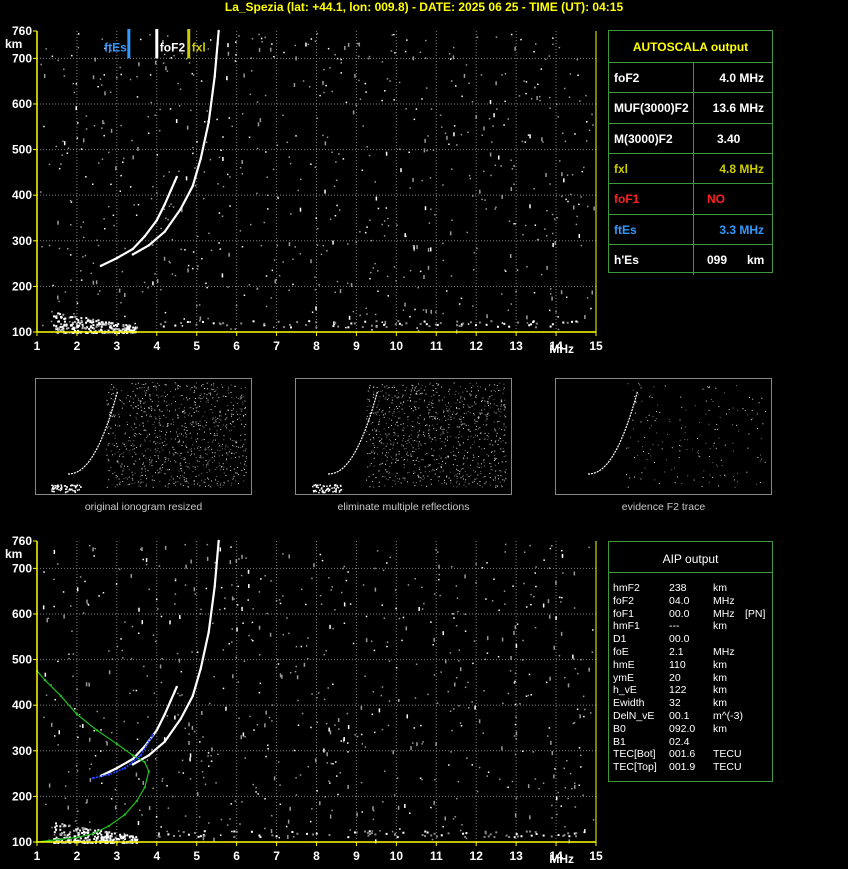 The height and width of the screenshot is (869, 848). What do you see at coordinates (596, 856) in the screenshot?
I see `x-tick-label: 15` at bounding box center [596, 856].